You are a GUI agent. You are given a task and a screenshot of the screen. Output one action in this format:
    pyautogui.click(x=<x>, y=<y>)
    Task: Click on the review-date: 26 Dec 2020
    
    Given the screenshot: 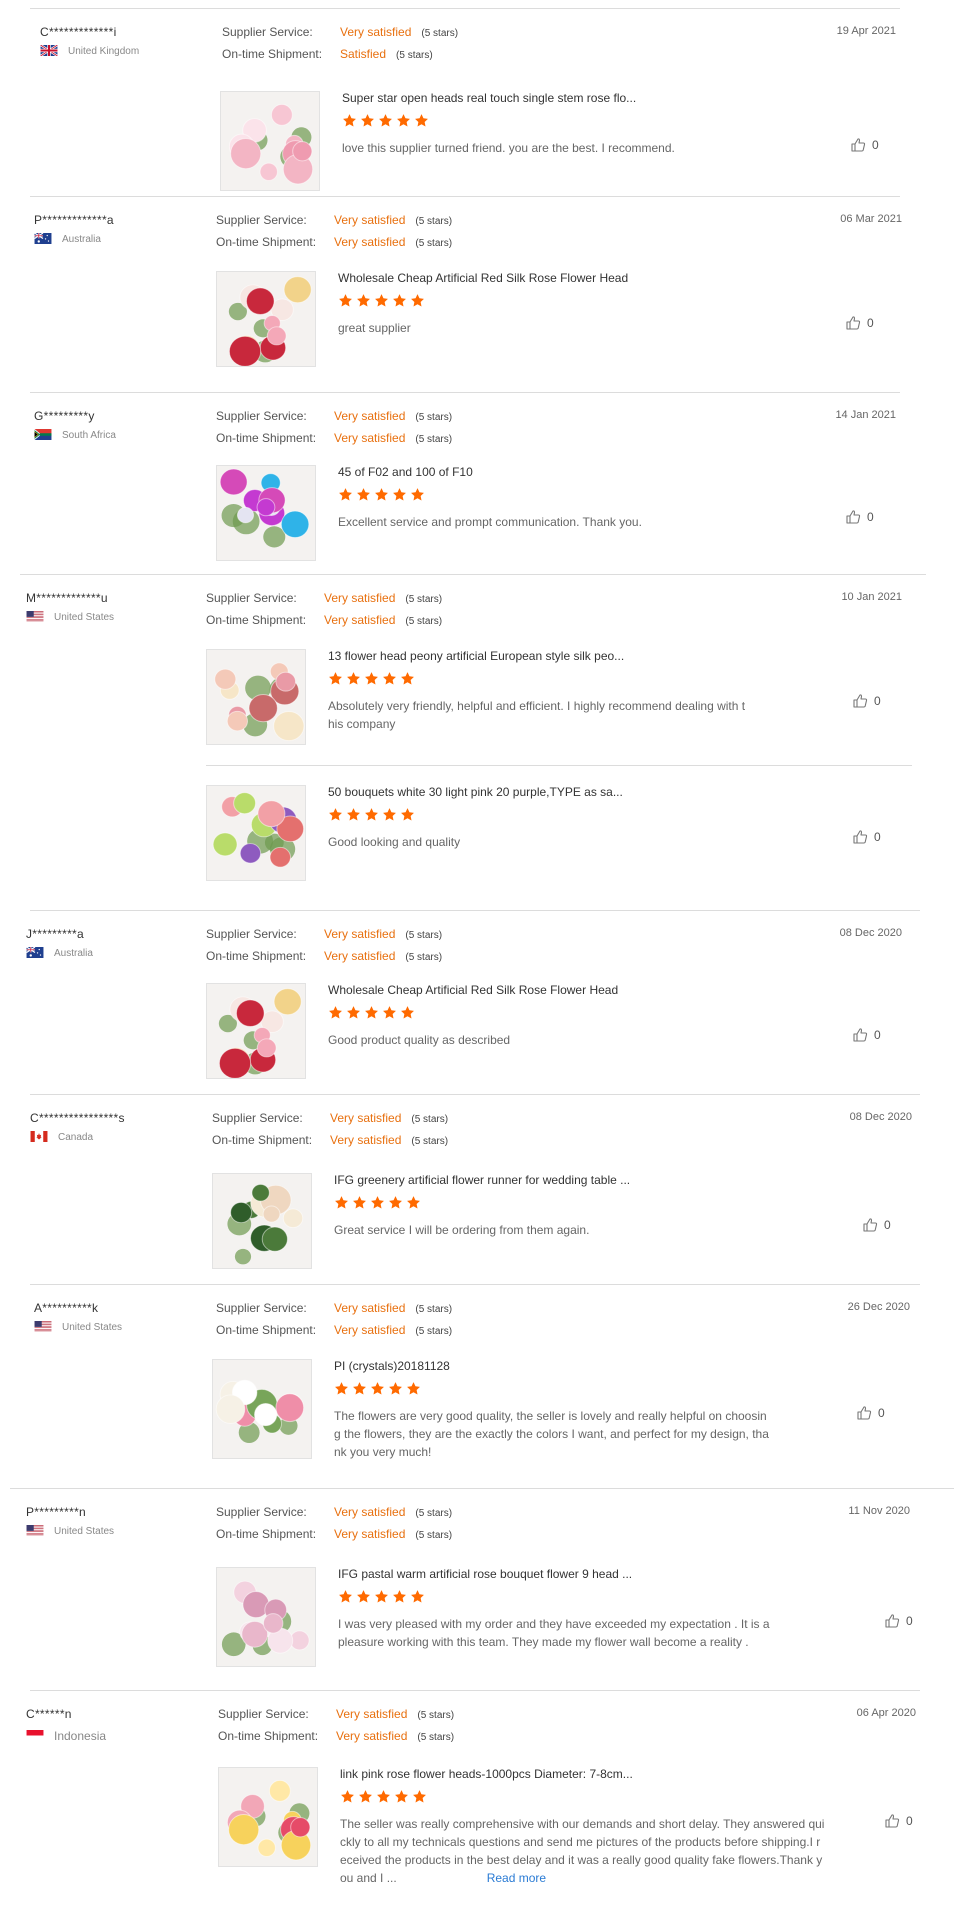 What is the action you would take?
    pyautogui.click(x=878, y=1307)
    